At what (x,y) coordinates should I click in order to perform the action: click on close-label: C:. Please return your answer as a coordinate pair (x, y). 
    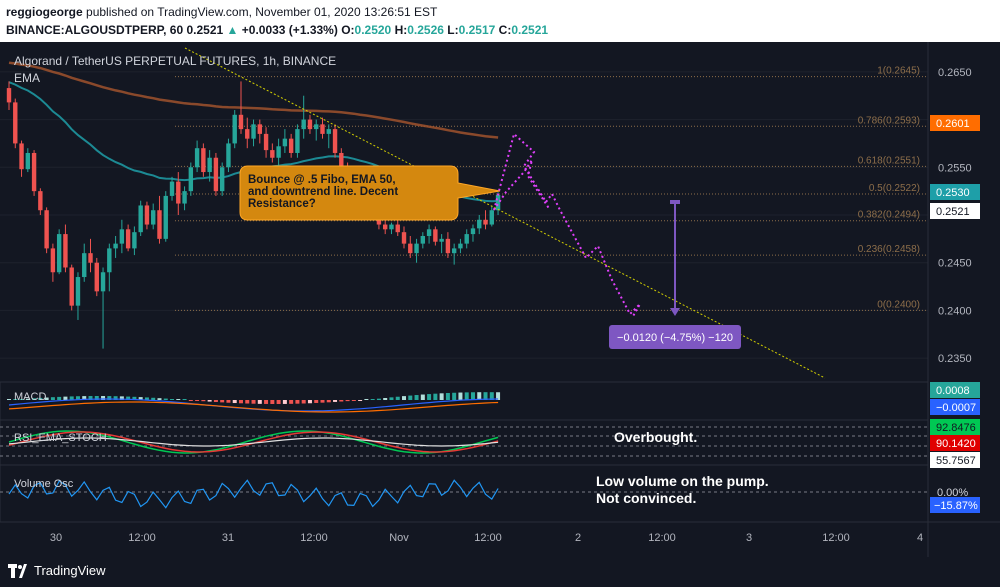
    Looking at the image, I should click on (505, 30).